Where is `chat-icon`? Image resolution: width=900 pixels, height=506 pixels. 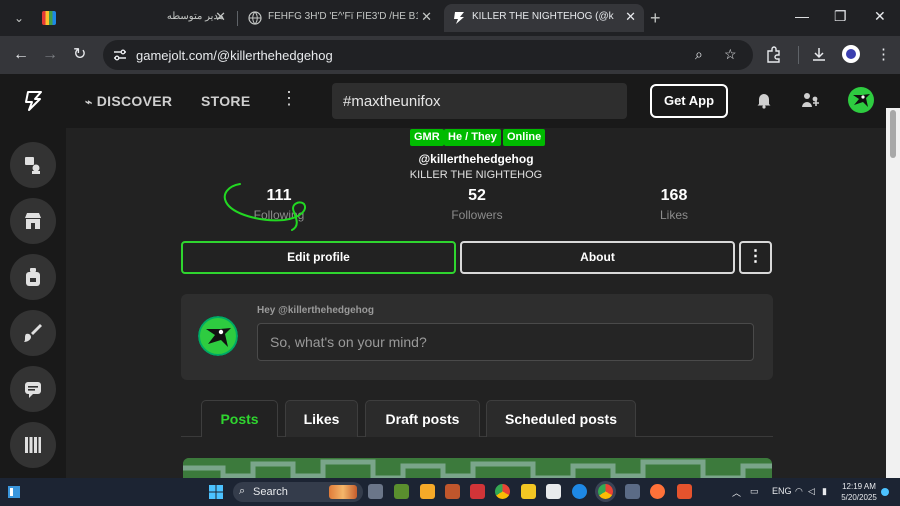
chat-icon is located at coordinates (33, 390).